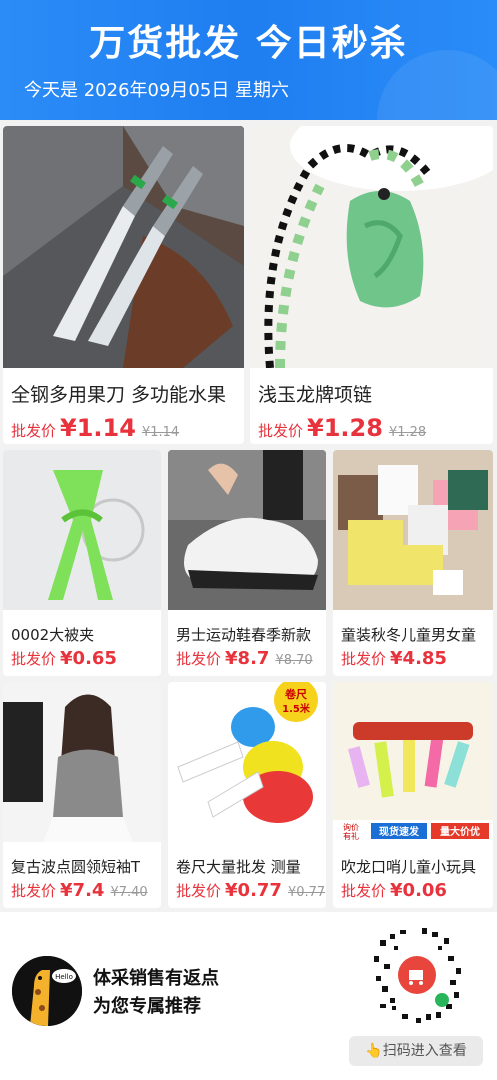 Image resolution: width=497 pixels, height=1080 pixels. Describe the element at coordinates (244, 635) in the screenshot. I see `product-name: 男士运动鞋春季新款` at that location.